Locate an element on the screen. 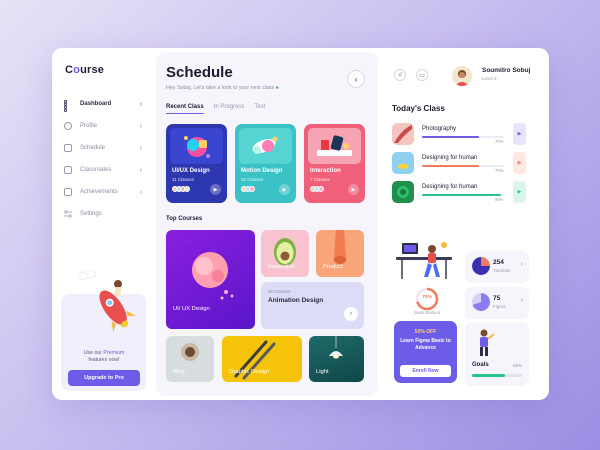  card-subtitle: 7 Classes is located at coordinates (320, 179).